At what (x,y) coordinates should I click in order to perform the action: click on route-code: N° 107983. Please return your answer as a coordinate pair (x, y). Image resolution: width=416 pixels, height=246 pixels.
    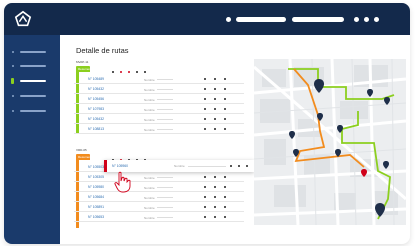
    Looking at the image, I should click on (96, 109).